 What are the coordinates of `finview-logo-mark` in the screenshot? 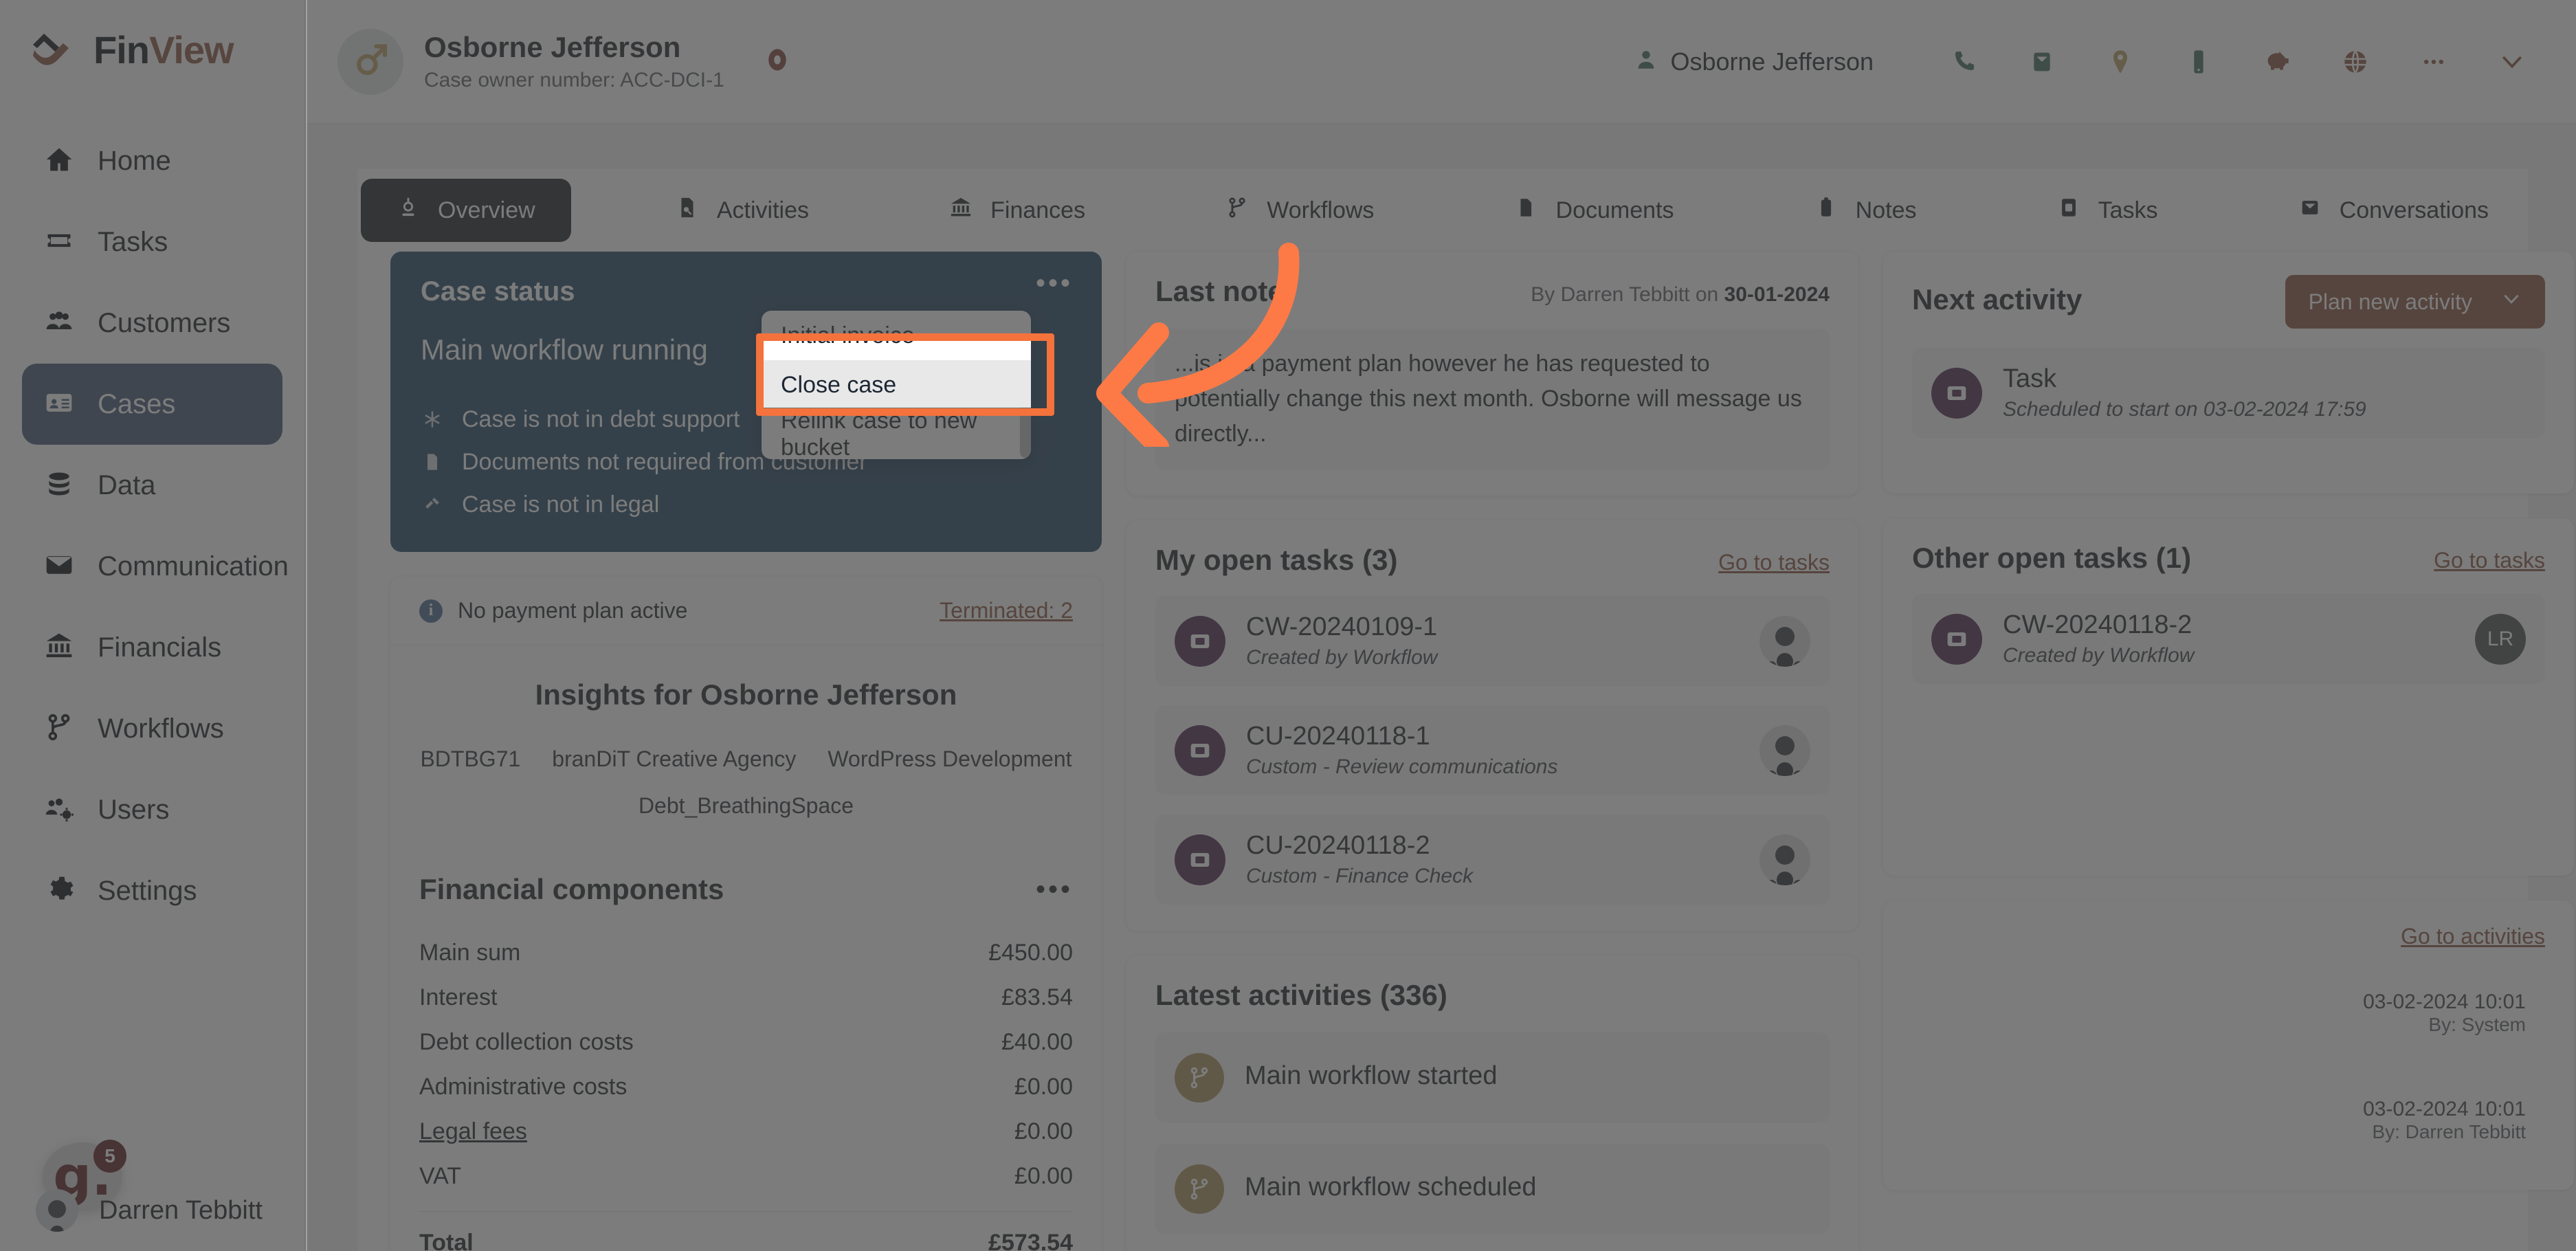 It's located at (52, 51).